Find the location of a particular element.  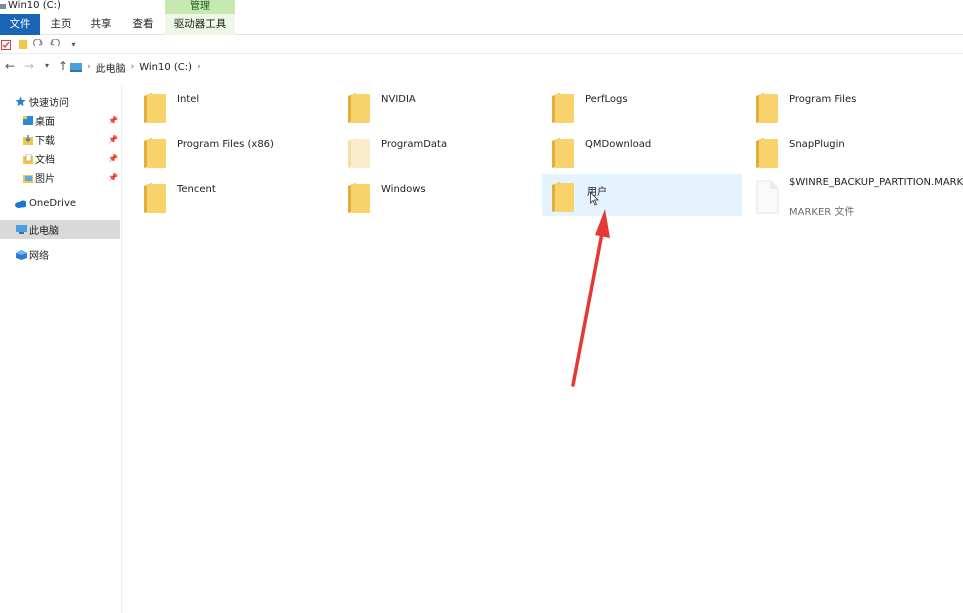

sidebar-item-downloads: 下载 📌 is located at coordinates (60, 139).